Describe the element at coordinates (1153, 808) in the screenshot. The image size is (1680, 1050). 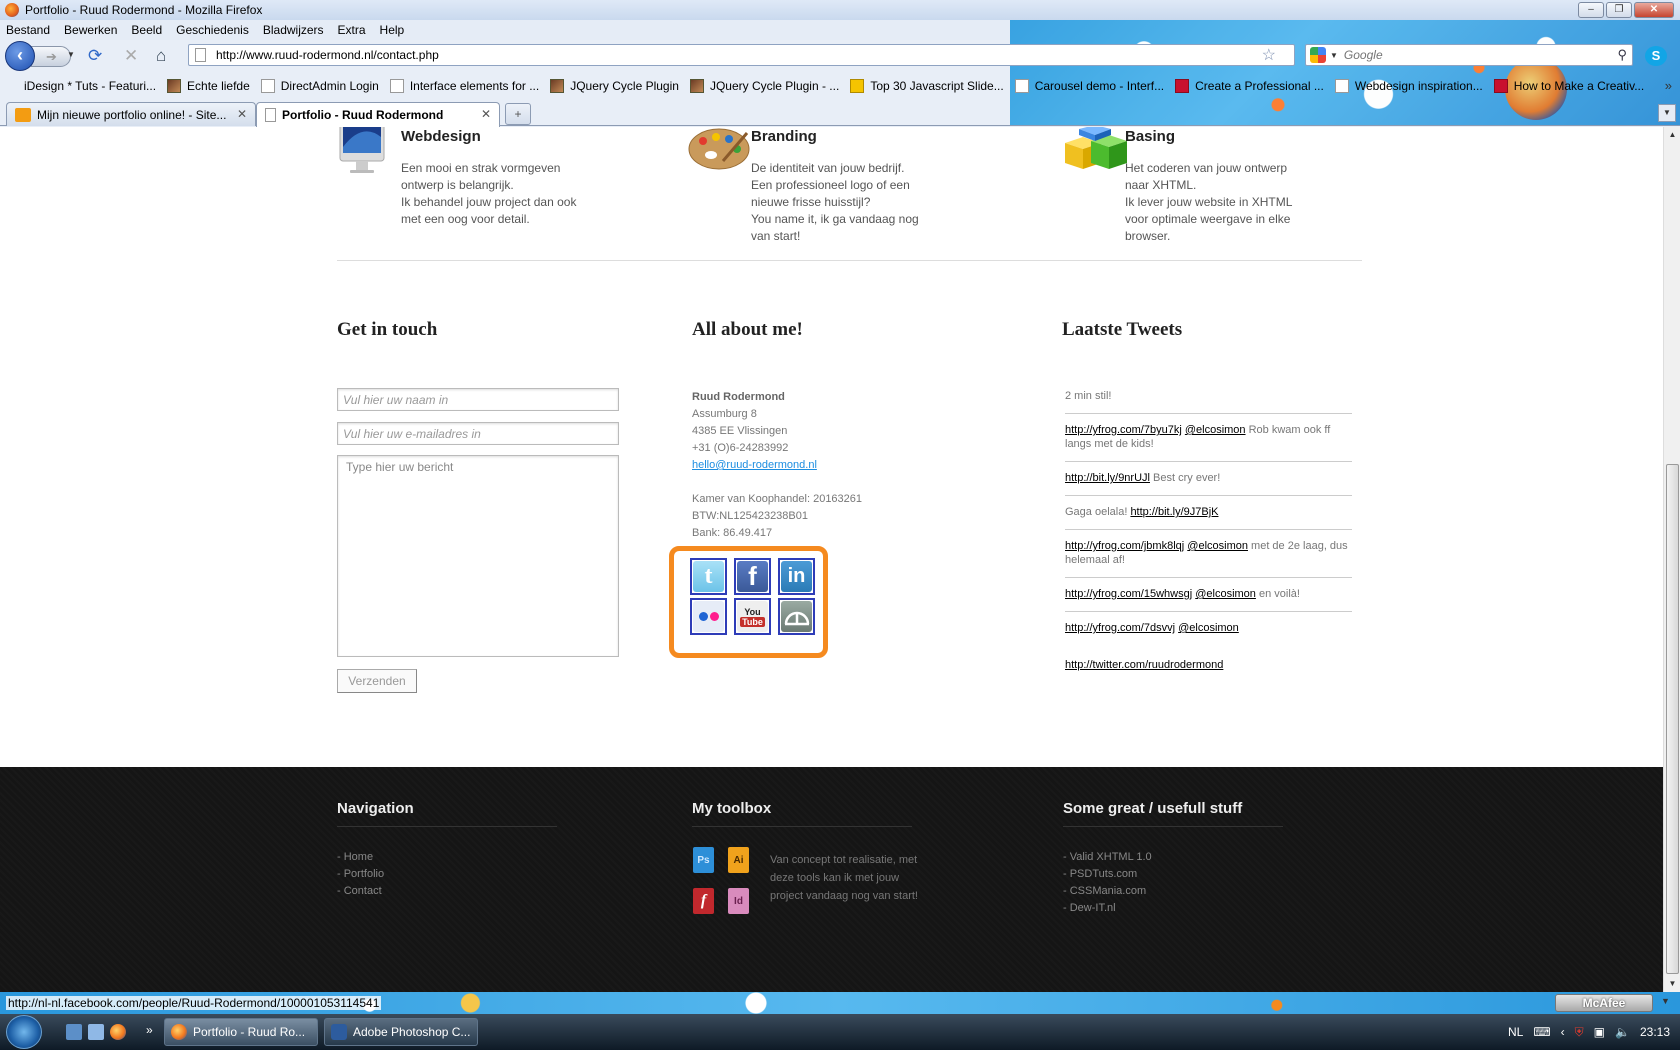
I see `footer-stuff-title: Some great / usefull stuff` at that location.